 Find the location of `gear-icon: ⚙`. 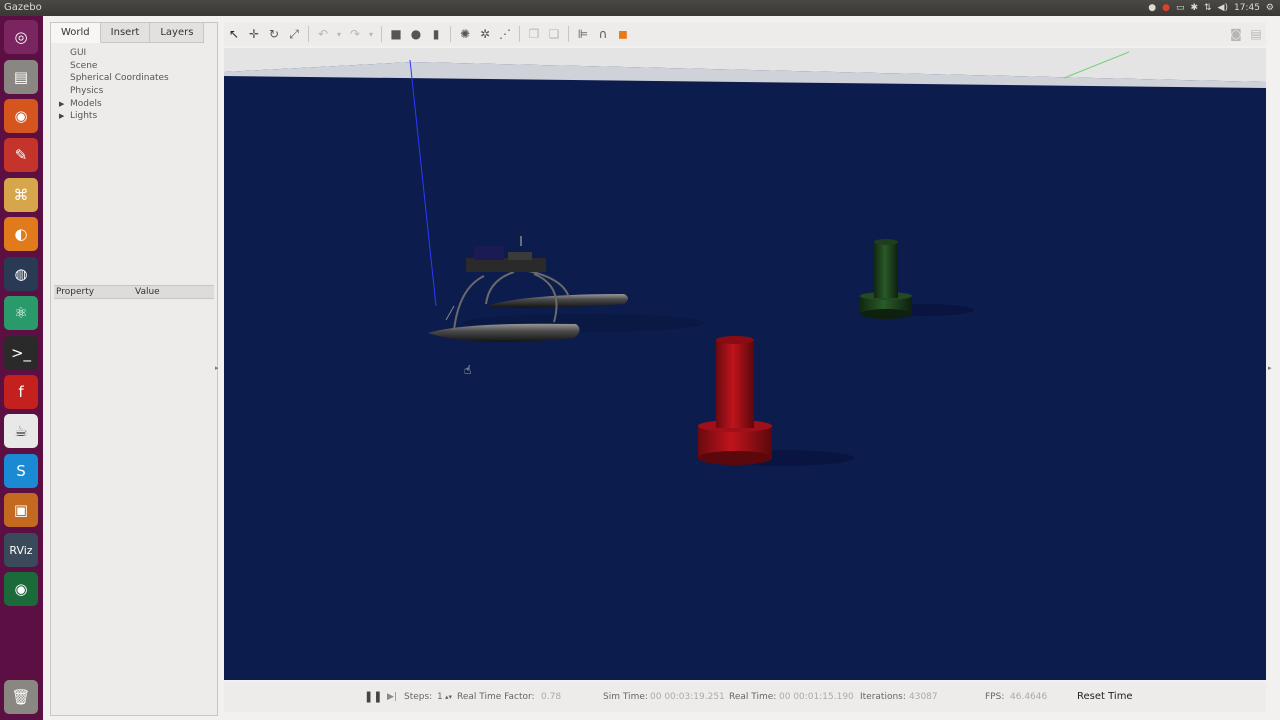

gear-icon: ⚙ is located at coordinates (1270, 8).